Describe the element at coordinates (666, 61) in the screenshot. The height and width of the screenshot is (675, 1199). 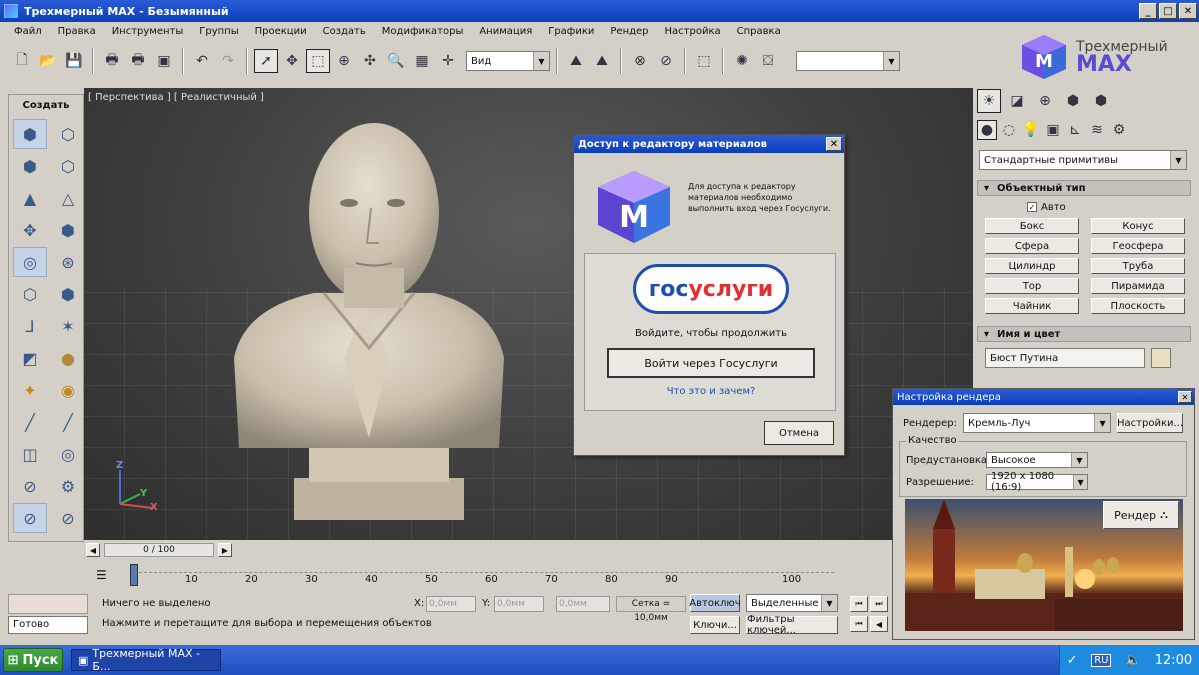
I see `curve-editor-icon: ⊘` at that location.